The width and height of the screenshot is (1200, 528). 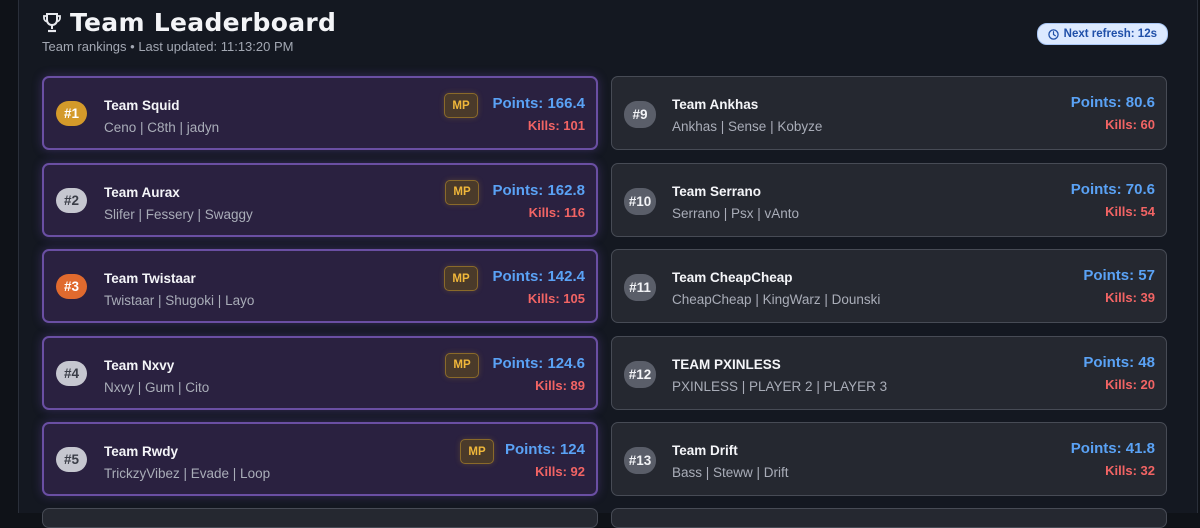 I want to click on team-info: Team Squid Ceno | C8th | jadyn, so click(x=161, y=116).